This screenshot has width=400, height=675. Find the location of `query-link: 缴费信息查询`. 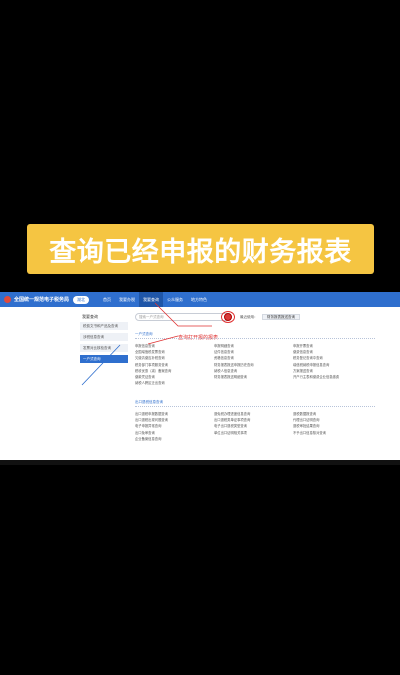

query-link: 缴费信息查询 is located at coordinates (303, 351).